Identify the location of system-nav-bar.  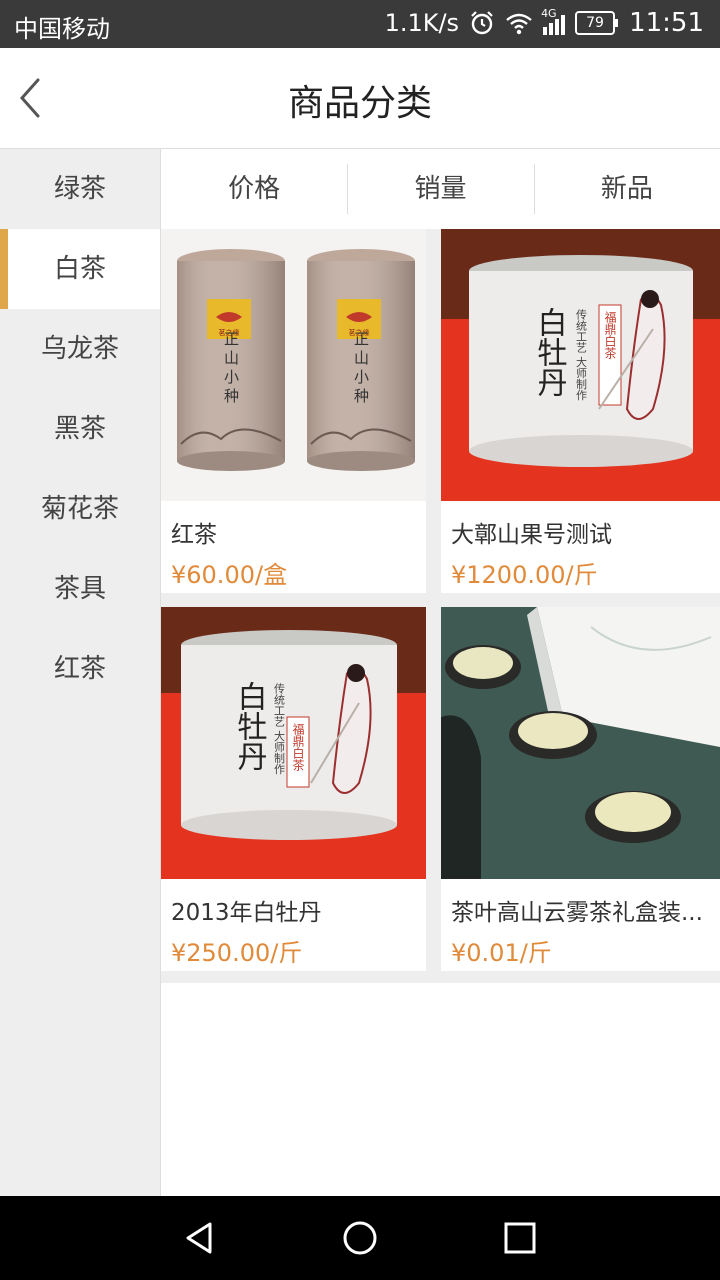
(360, 1238).